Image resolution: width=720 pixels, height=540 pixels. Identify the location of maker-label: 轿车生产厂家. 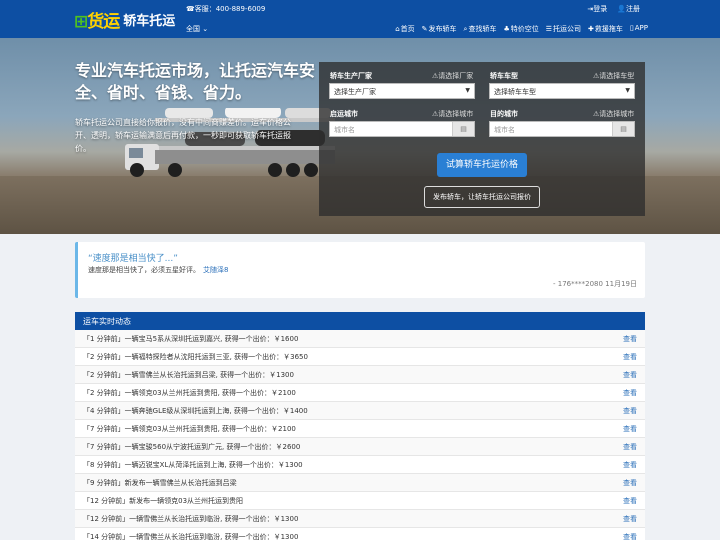
(351, 76).